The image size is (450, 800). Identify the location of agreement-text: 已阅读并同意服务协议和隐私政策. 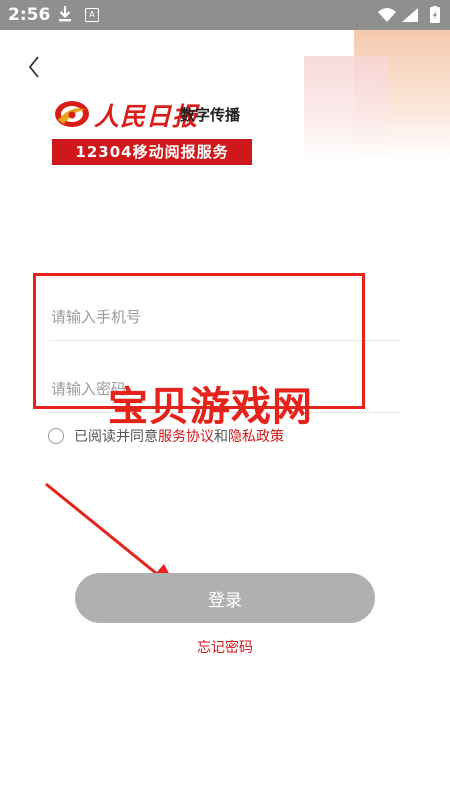
(179, 437).